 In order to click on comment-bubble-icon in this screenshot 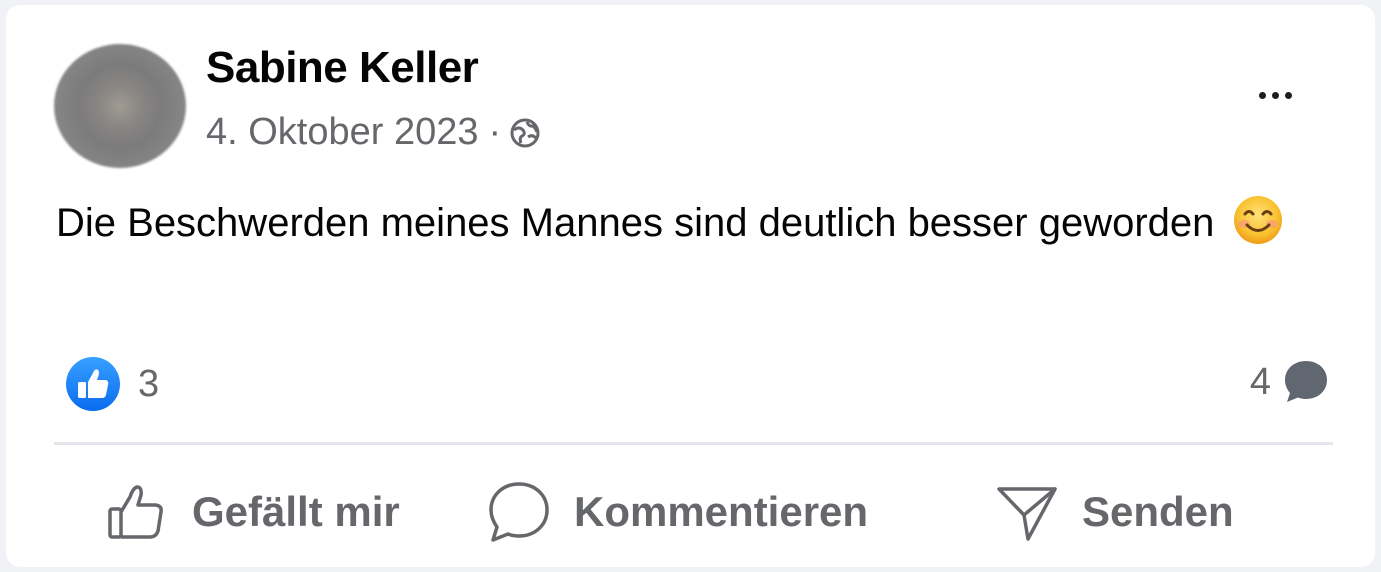, I will do `click(1306, 381)`.